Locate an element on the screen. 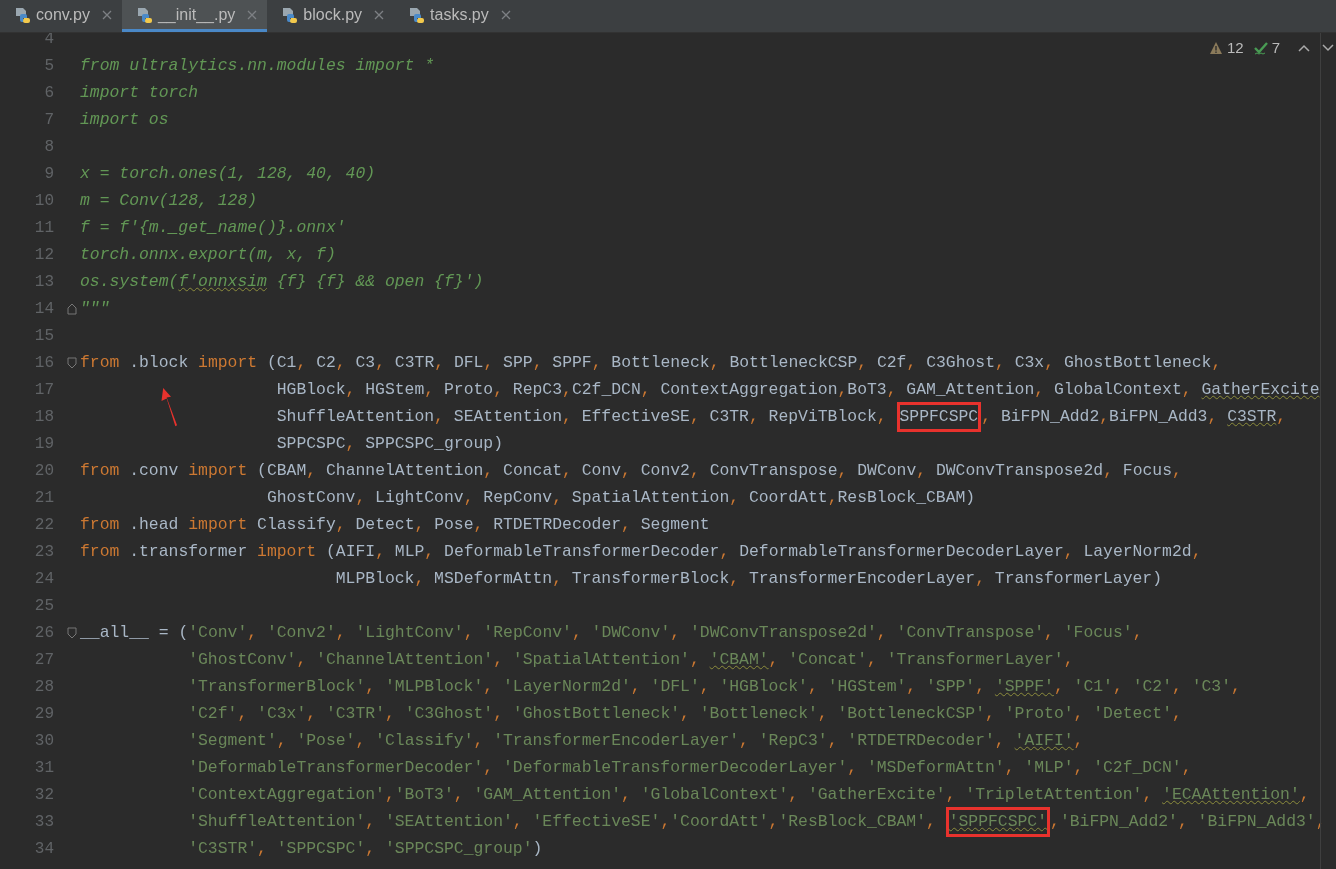 The image size is (1336, 869). code-line: m = Conv(128, 128) is located at coordinates (169, 200).